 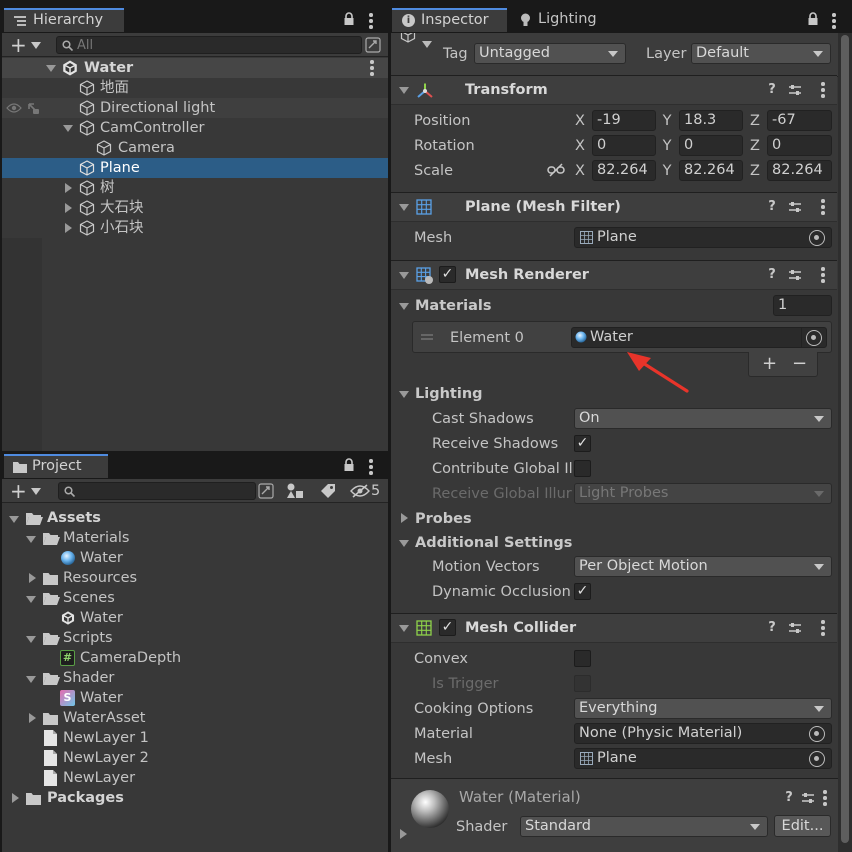 What do you see at coordinates (556, 170) in the screenshot?
I see `constrain-proportions-icon` at bounding box center [556, 170].